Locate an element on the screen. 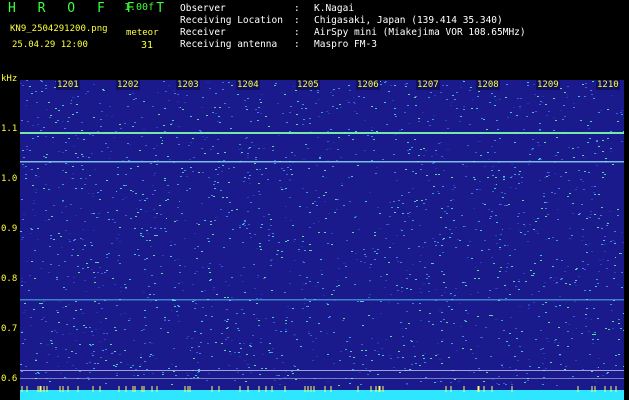 This screenshot has height=400, width=629. info-key: Receiving Location is located at coordinates (231, 20).